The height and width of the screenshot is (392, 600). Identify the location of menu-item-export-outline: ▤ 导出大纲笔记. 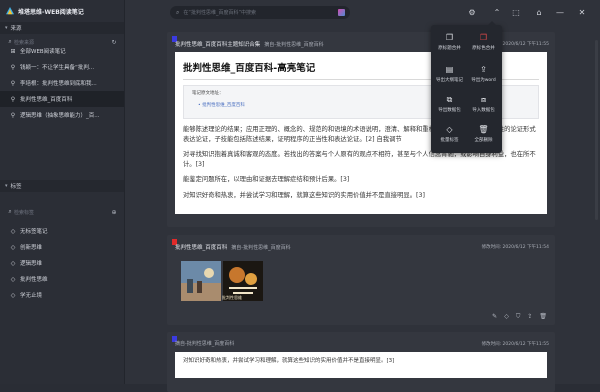
(449, 76).